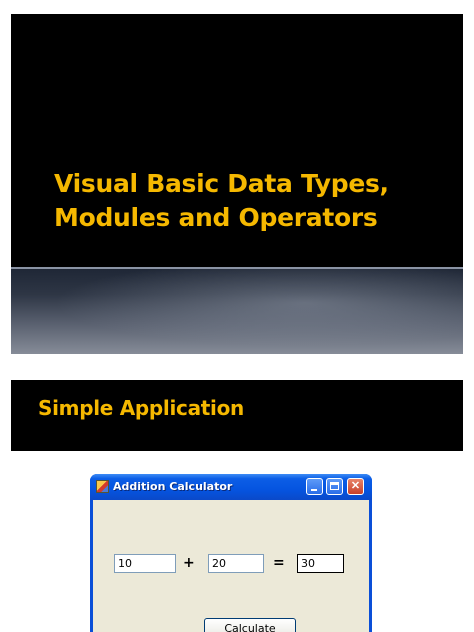 Image resolution: width=474 pixels, height=632 pixels. I want to click on first-number-field: 10, so click(145, 563).